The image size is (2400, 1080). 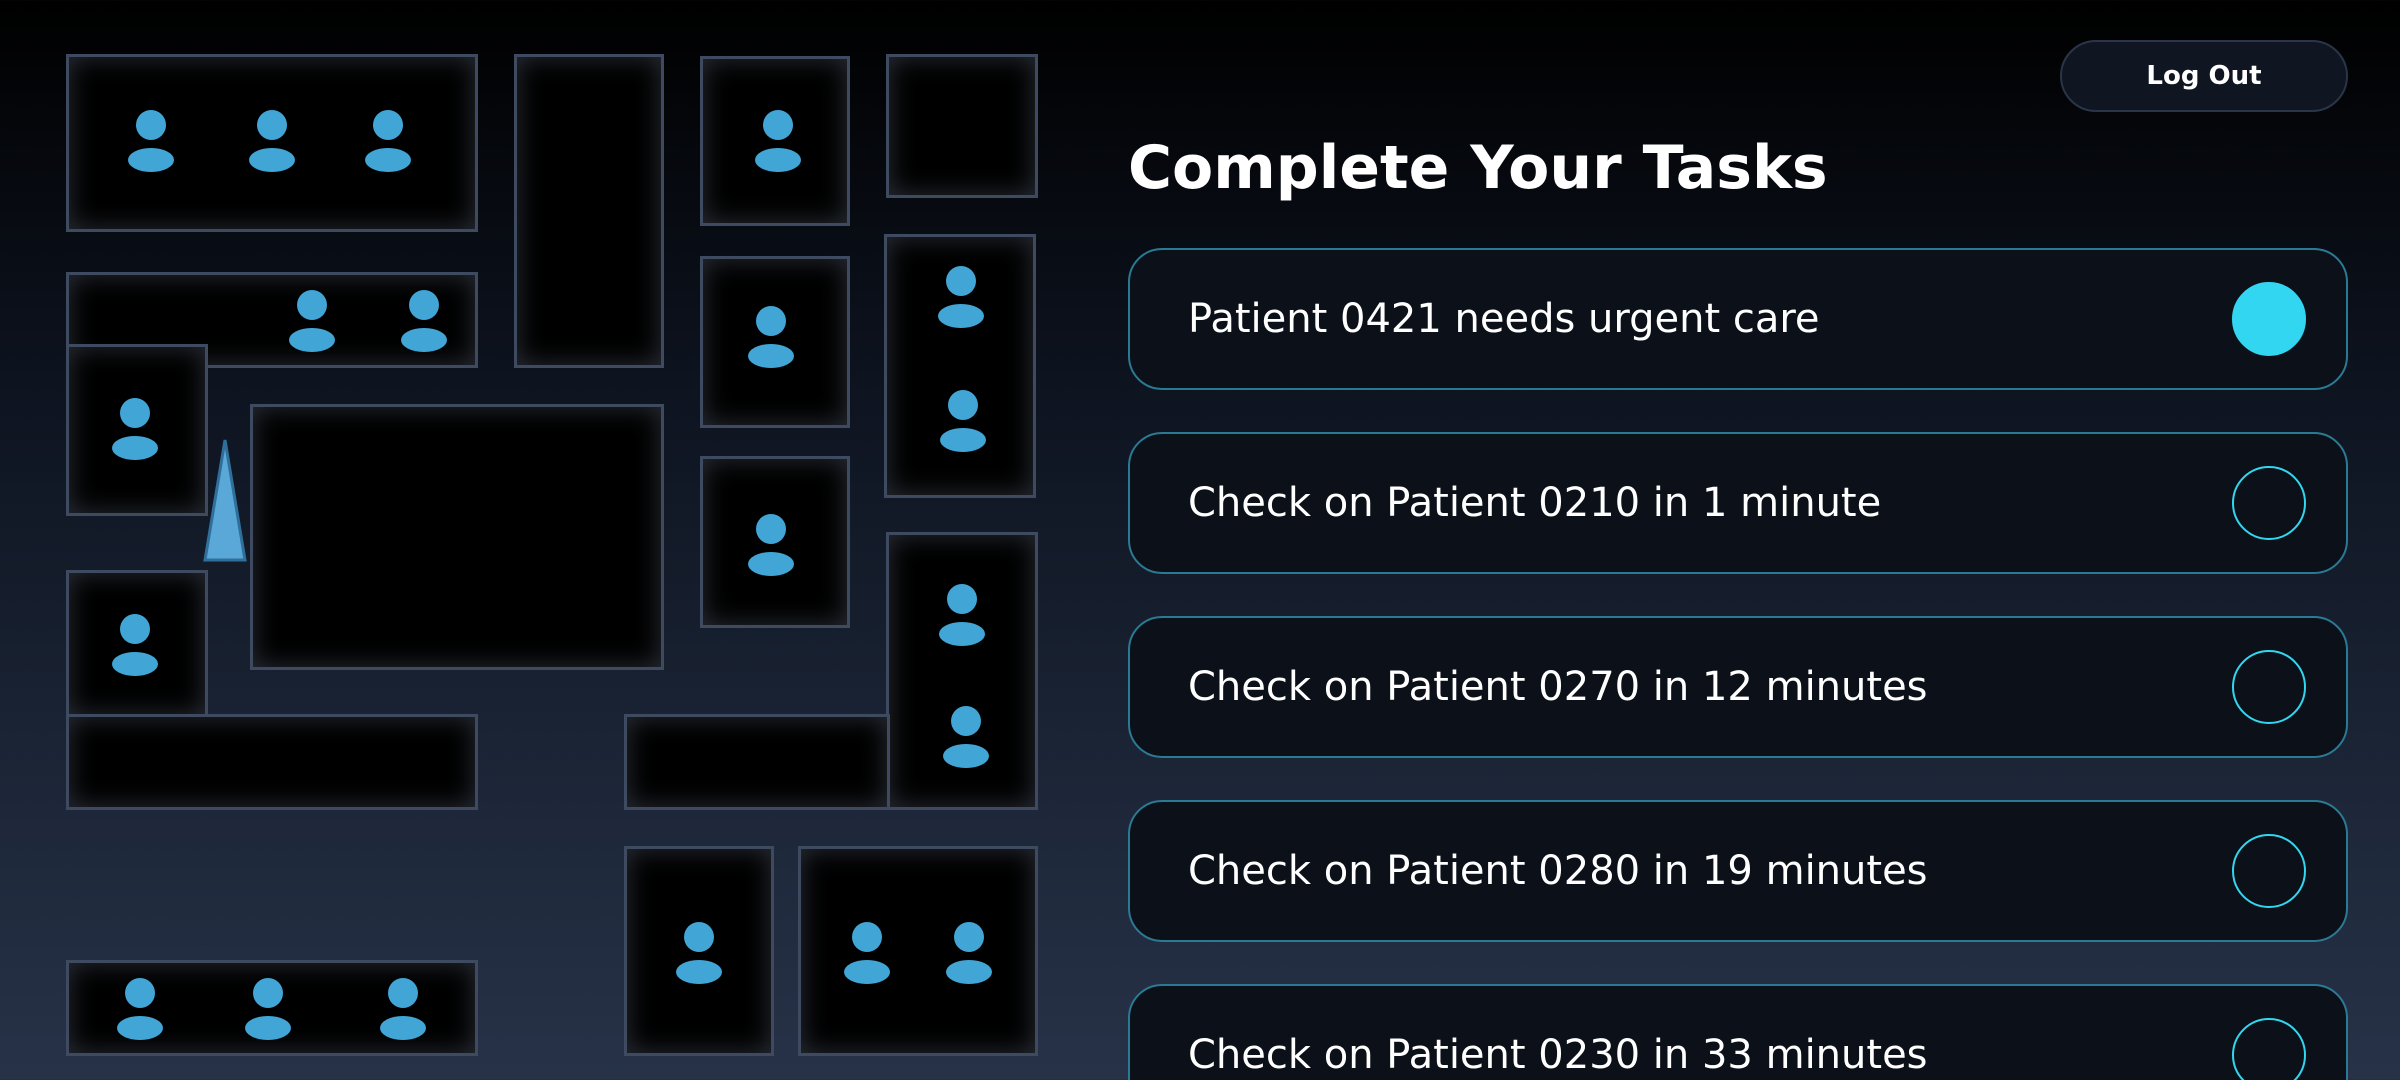 I want to click on task-item: Check on Patient 0230 in 33 minutes, so click(x=1738, y=1032).